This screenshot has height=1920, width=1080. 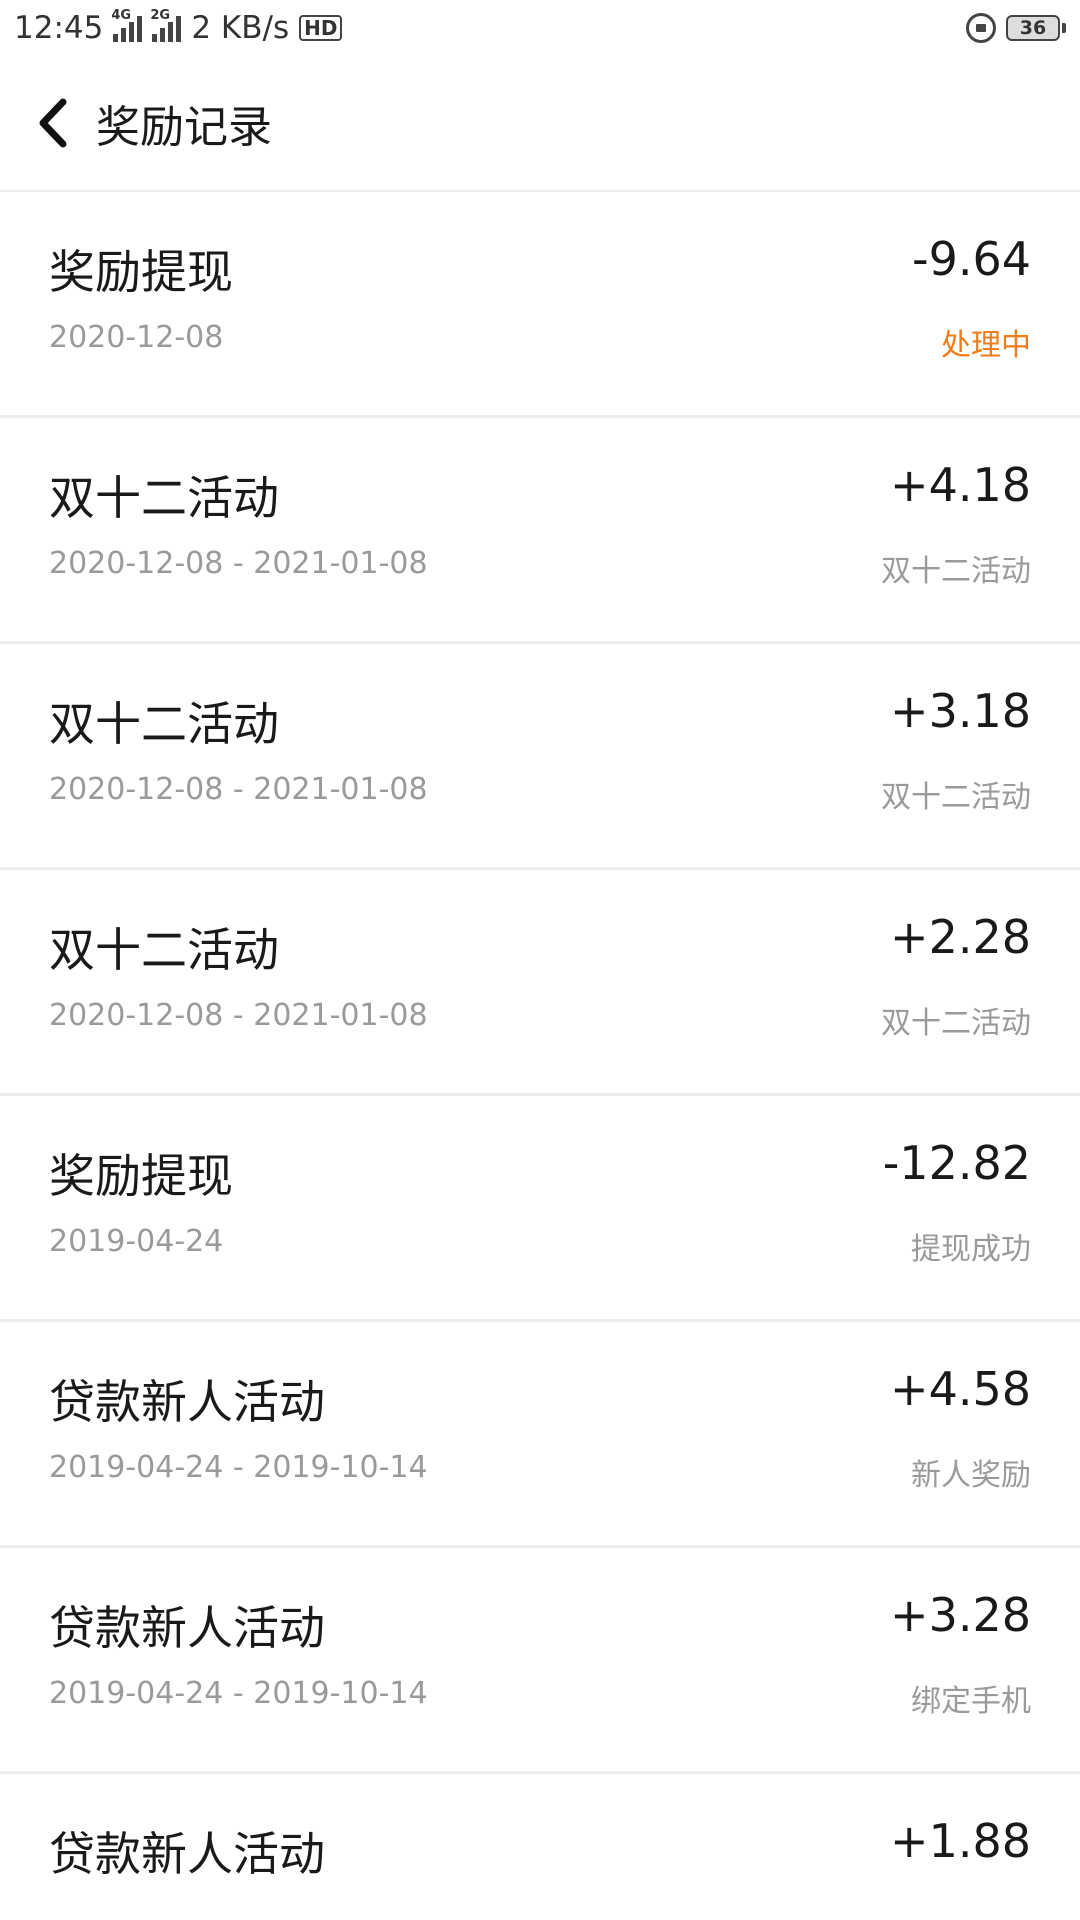 I want to click on status-bar: 12:45 4G 2G 2 KB/s HD 36, so click(x=540, y=28).